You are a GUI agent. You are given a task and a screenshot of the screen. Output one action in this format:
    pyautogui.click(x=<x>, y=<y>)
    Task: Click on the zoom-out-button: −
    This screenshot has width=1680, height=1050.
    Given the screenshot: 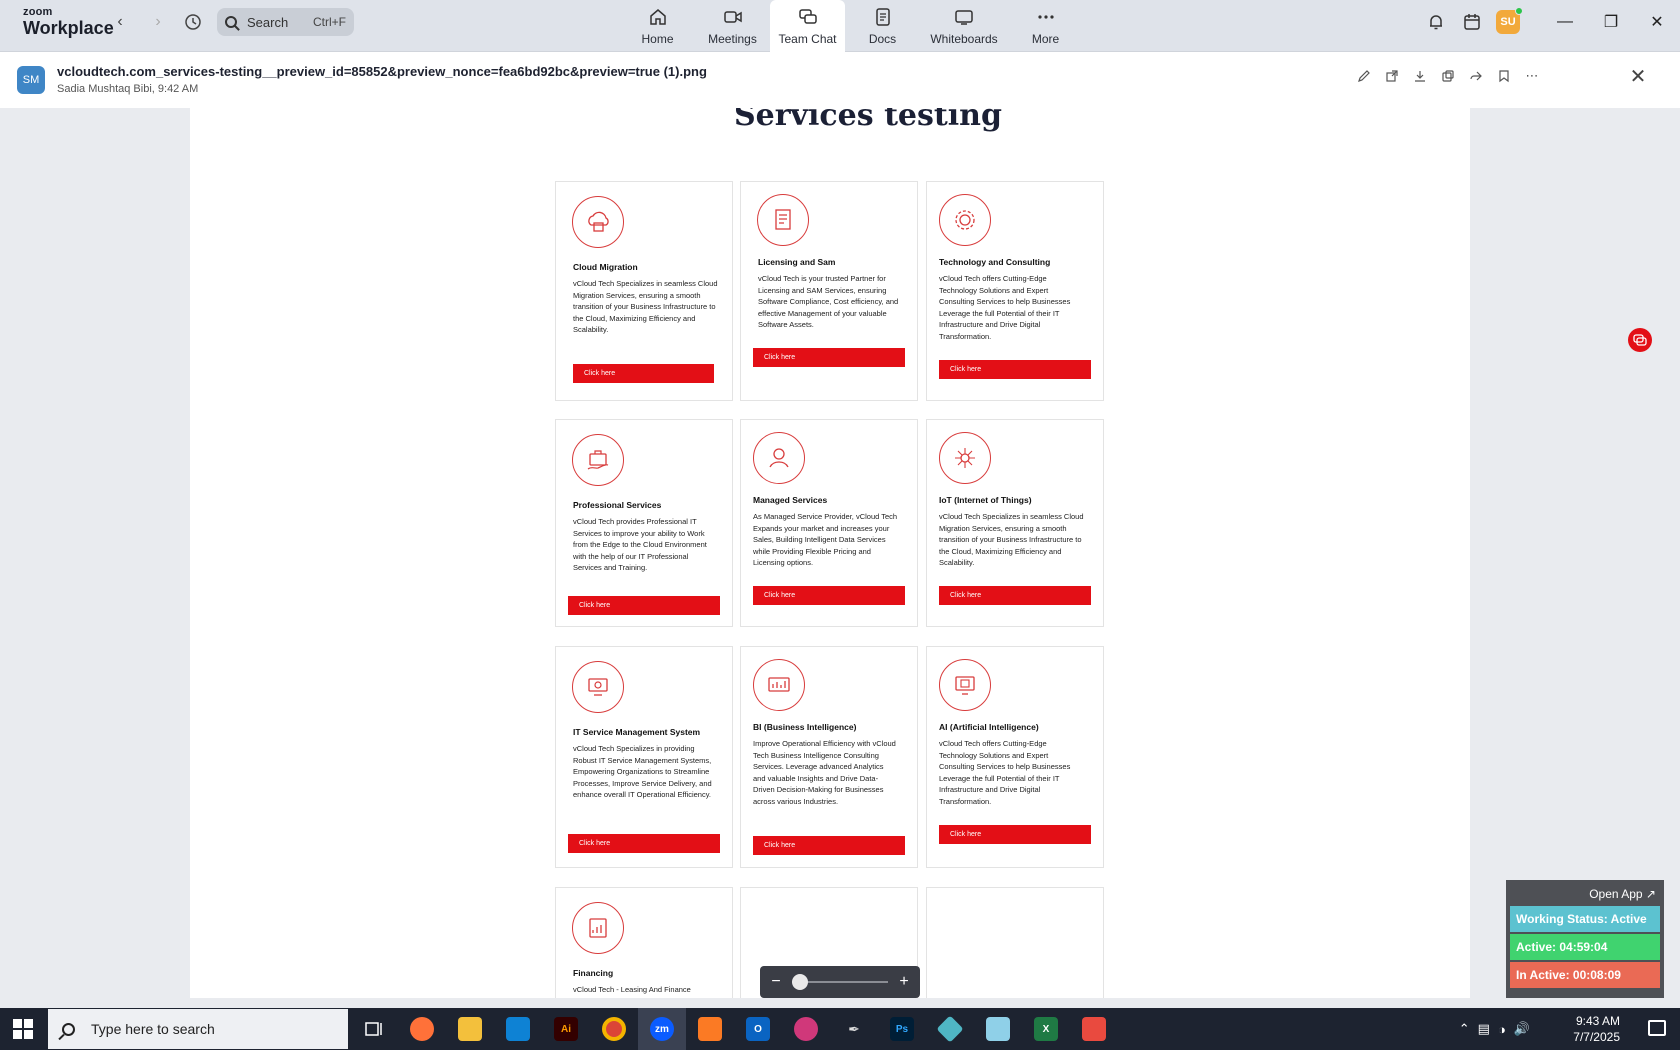 What is the action you would take?
    pyautogui.click(x=776, y=982)
    